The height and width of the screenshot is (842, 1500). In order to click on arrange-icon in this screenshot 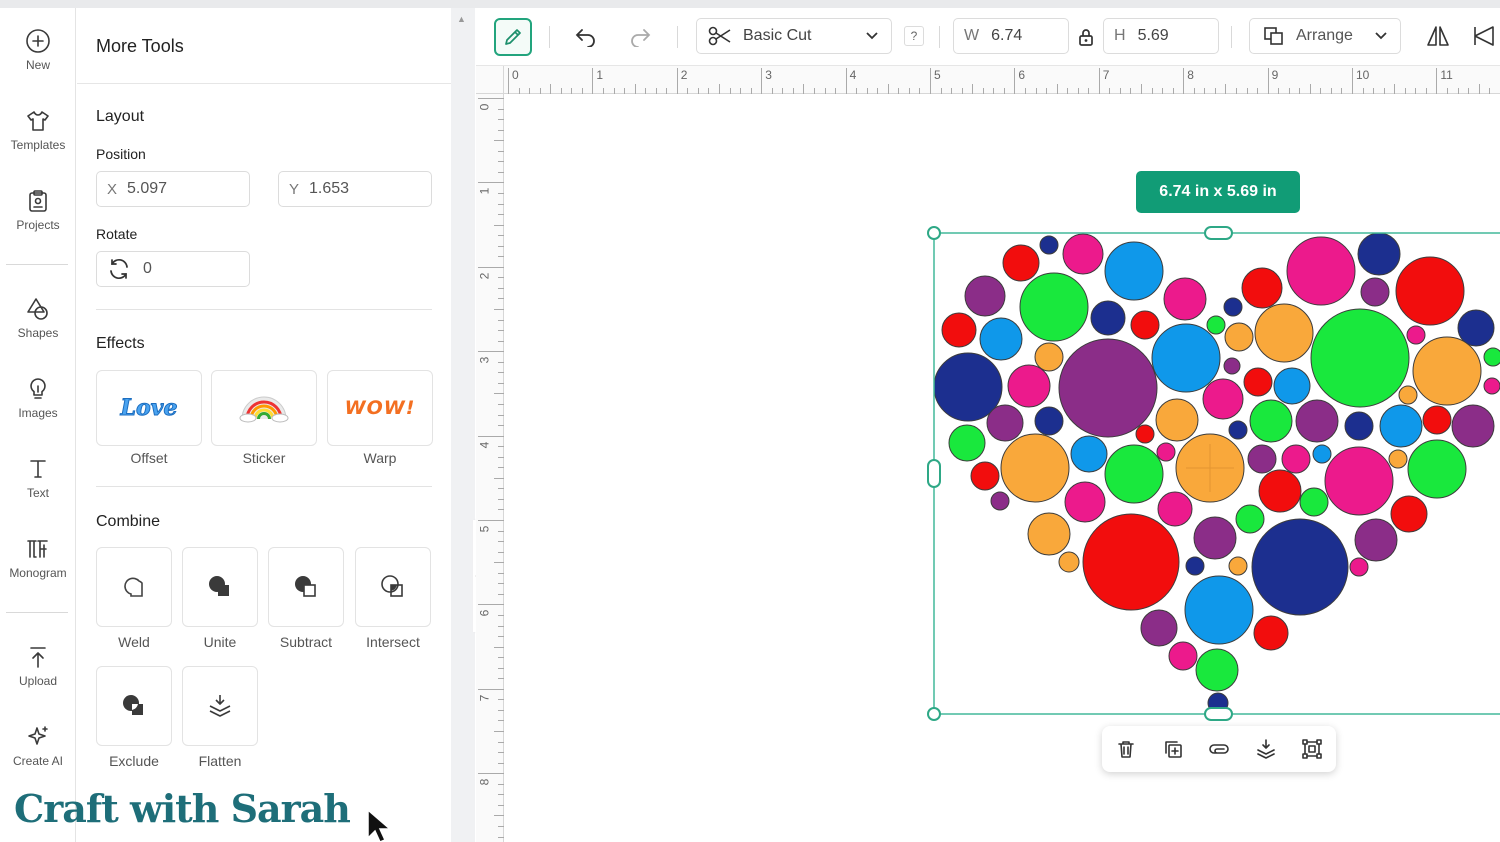, I will do `click(1273, 36)`.